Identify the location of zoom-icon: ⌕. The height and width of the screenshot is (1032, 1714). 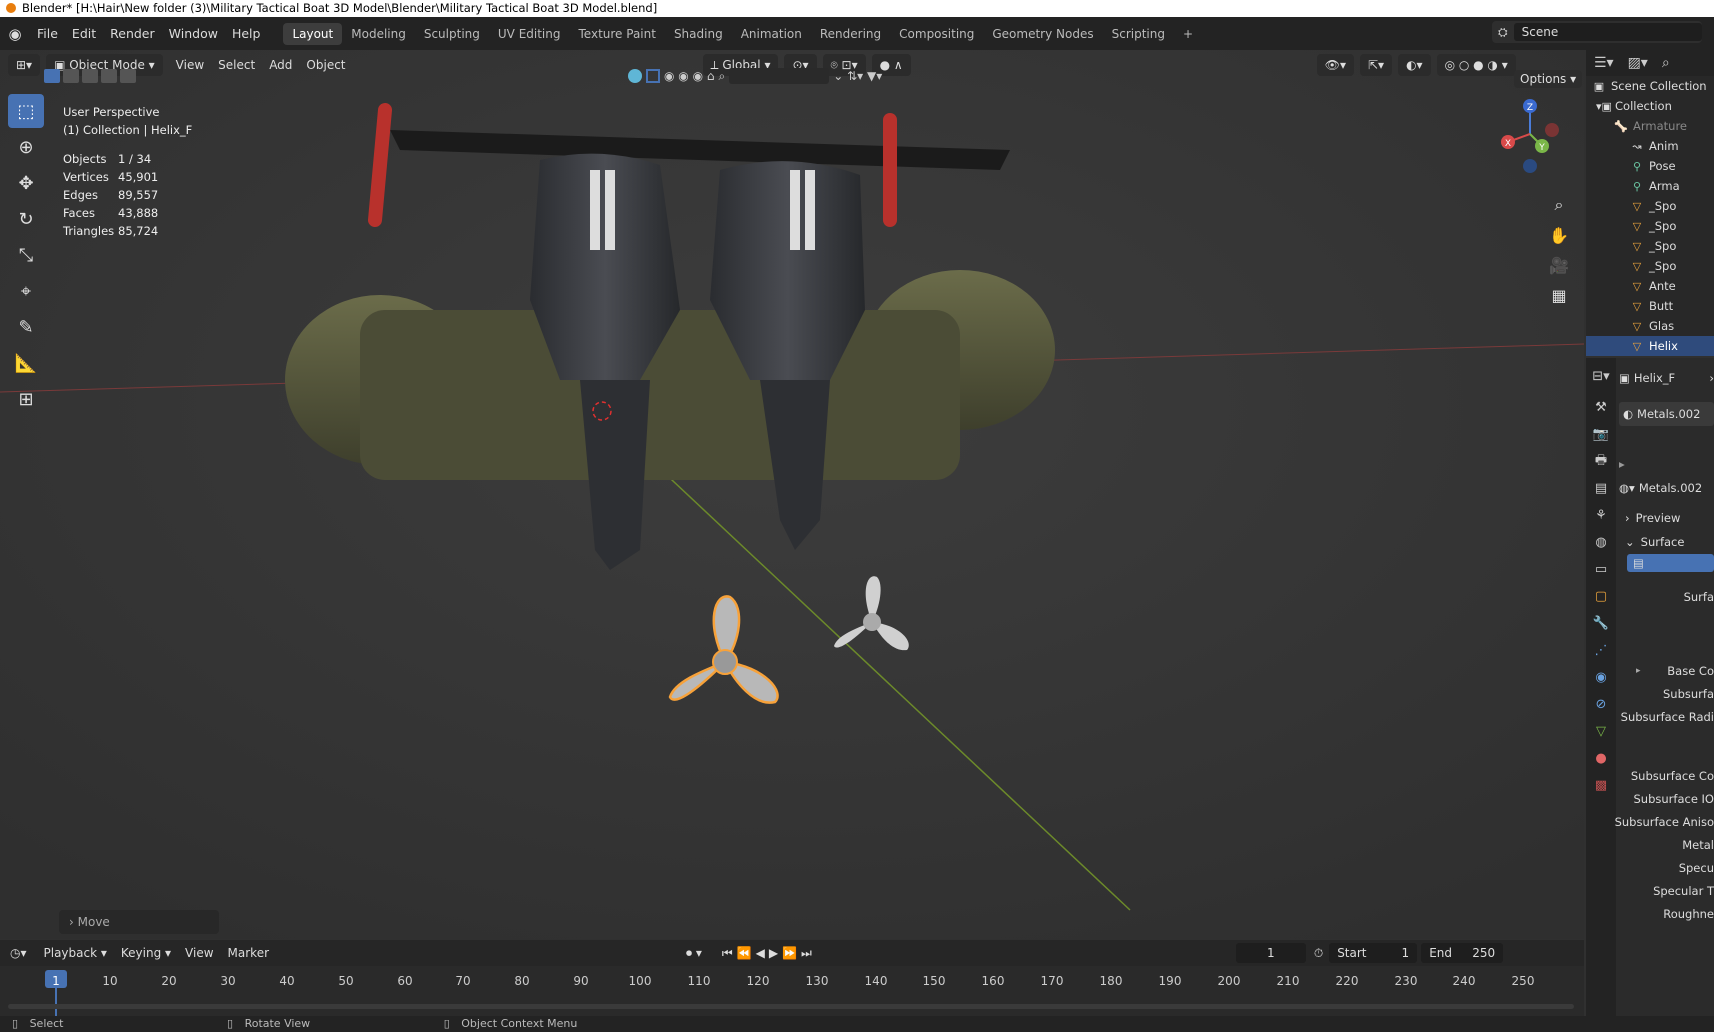
(1559, 205).